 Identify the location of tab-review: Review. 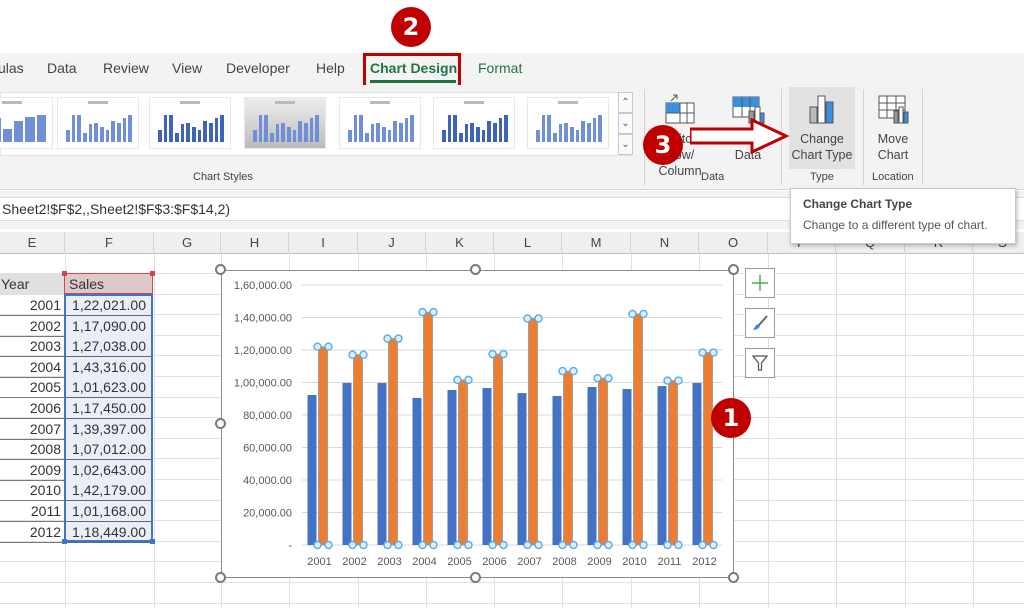
(126, 68).